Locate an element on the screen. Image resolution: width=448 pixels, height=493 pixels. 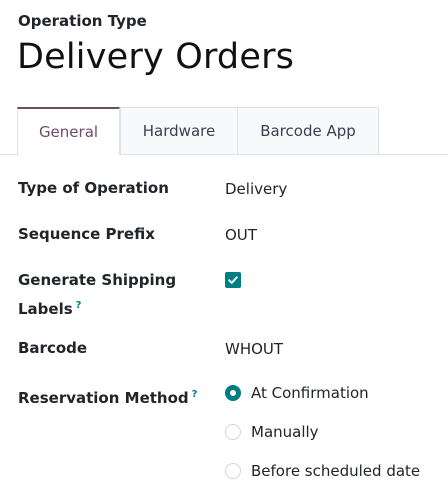
radio-manually: Manually is located at coordinates (272, 432).